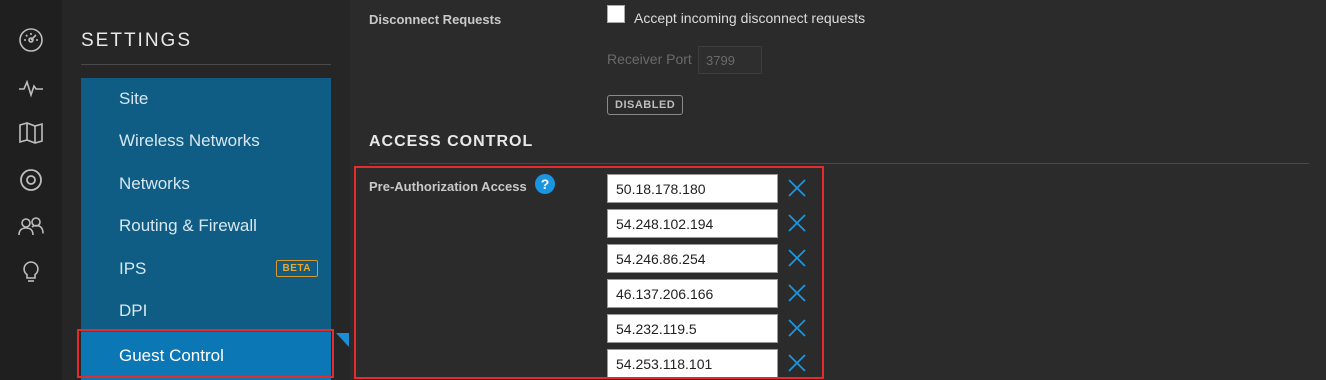 This screenshot has width=1326, height=380. Describe the element at coordinates (133, 310) in the screenshot. I see `nav-item-label: DPI` at that location.